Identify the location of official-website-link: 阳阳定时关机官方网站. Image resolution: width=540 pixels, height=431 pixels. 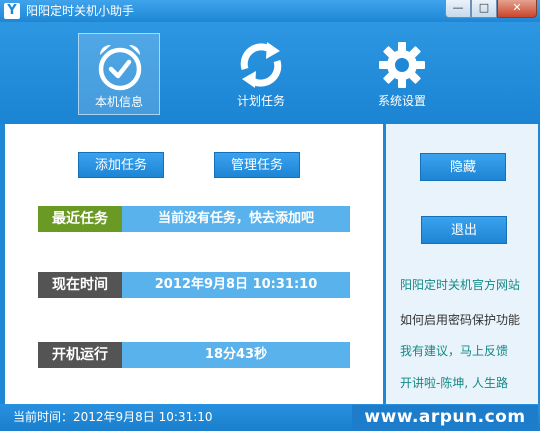
(460, 285).